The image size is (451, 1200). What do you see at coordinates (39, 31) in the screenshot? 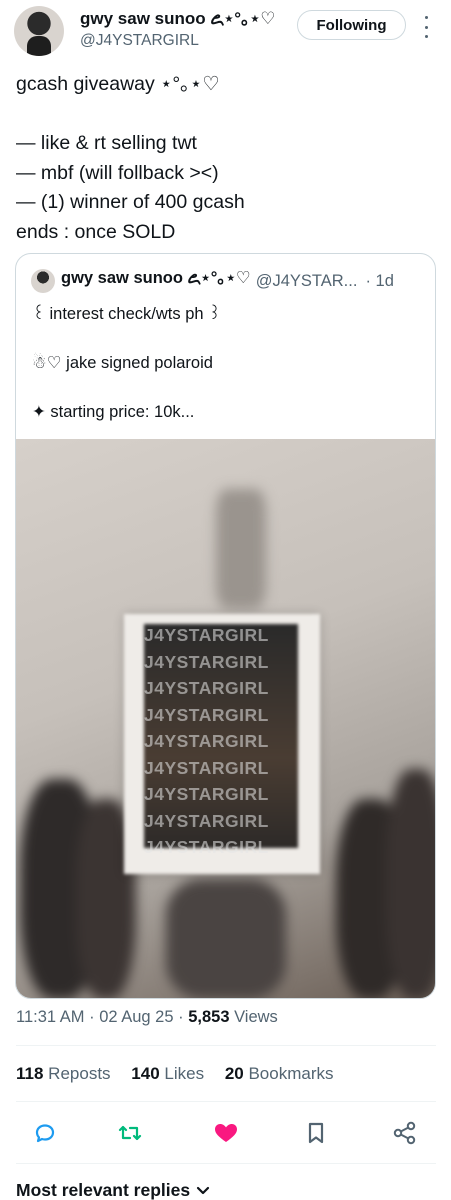
I see `avatar` at bounding box center [39, 31].